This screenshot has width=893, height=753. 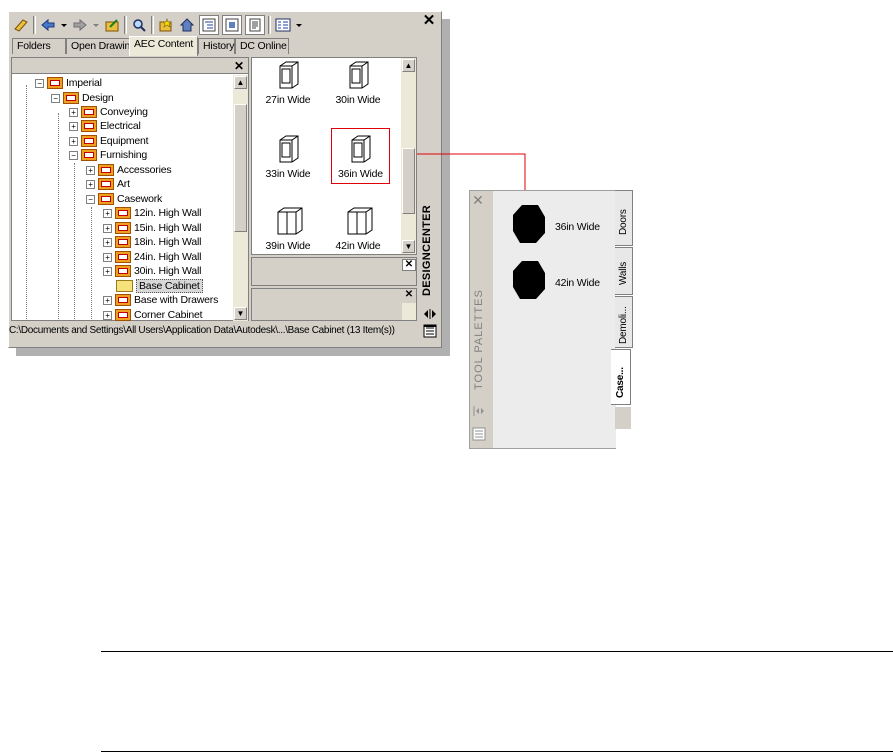 I want to click on tree-node: + Base with Drawers, so click(x=160, y=300).